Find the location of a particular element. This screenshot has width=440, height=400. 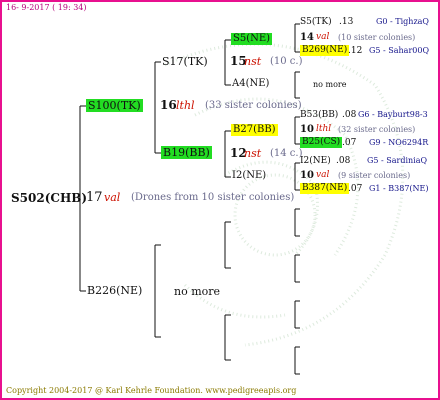

gen2-b-drone-marker: nst is located at coordinates (253, 153).